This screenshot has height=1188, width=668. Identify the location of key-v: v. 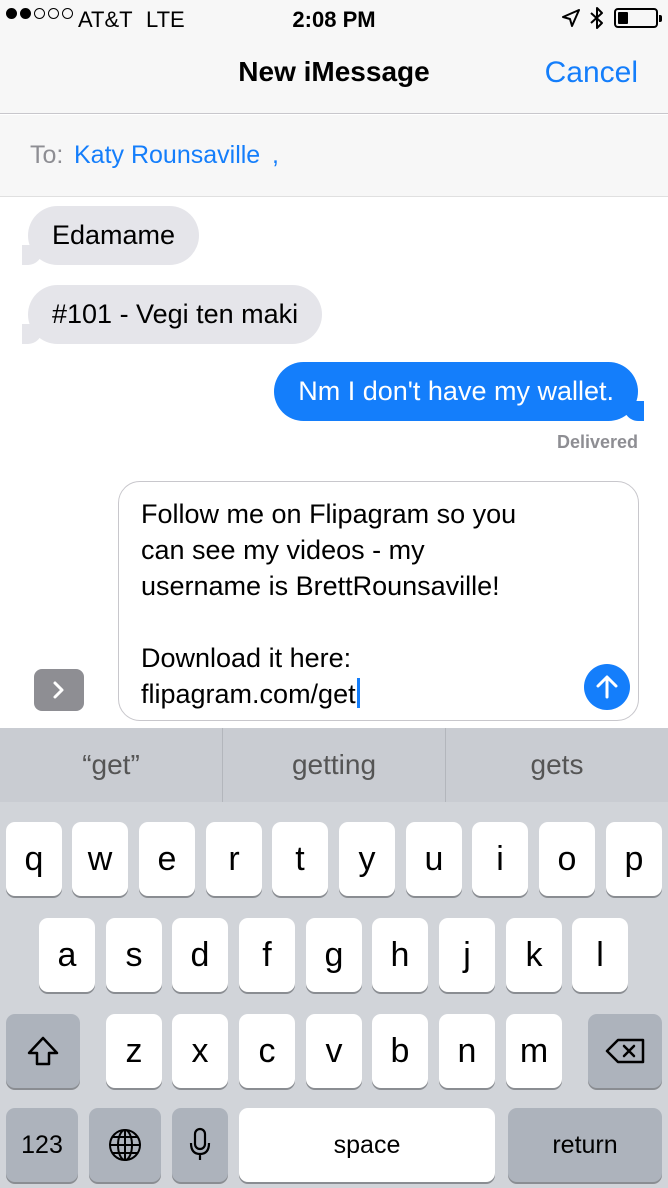
(334, 1051).